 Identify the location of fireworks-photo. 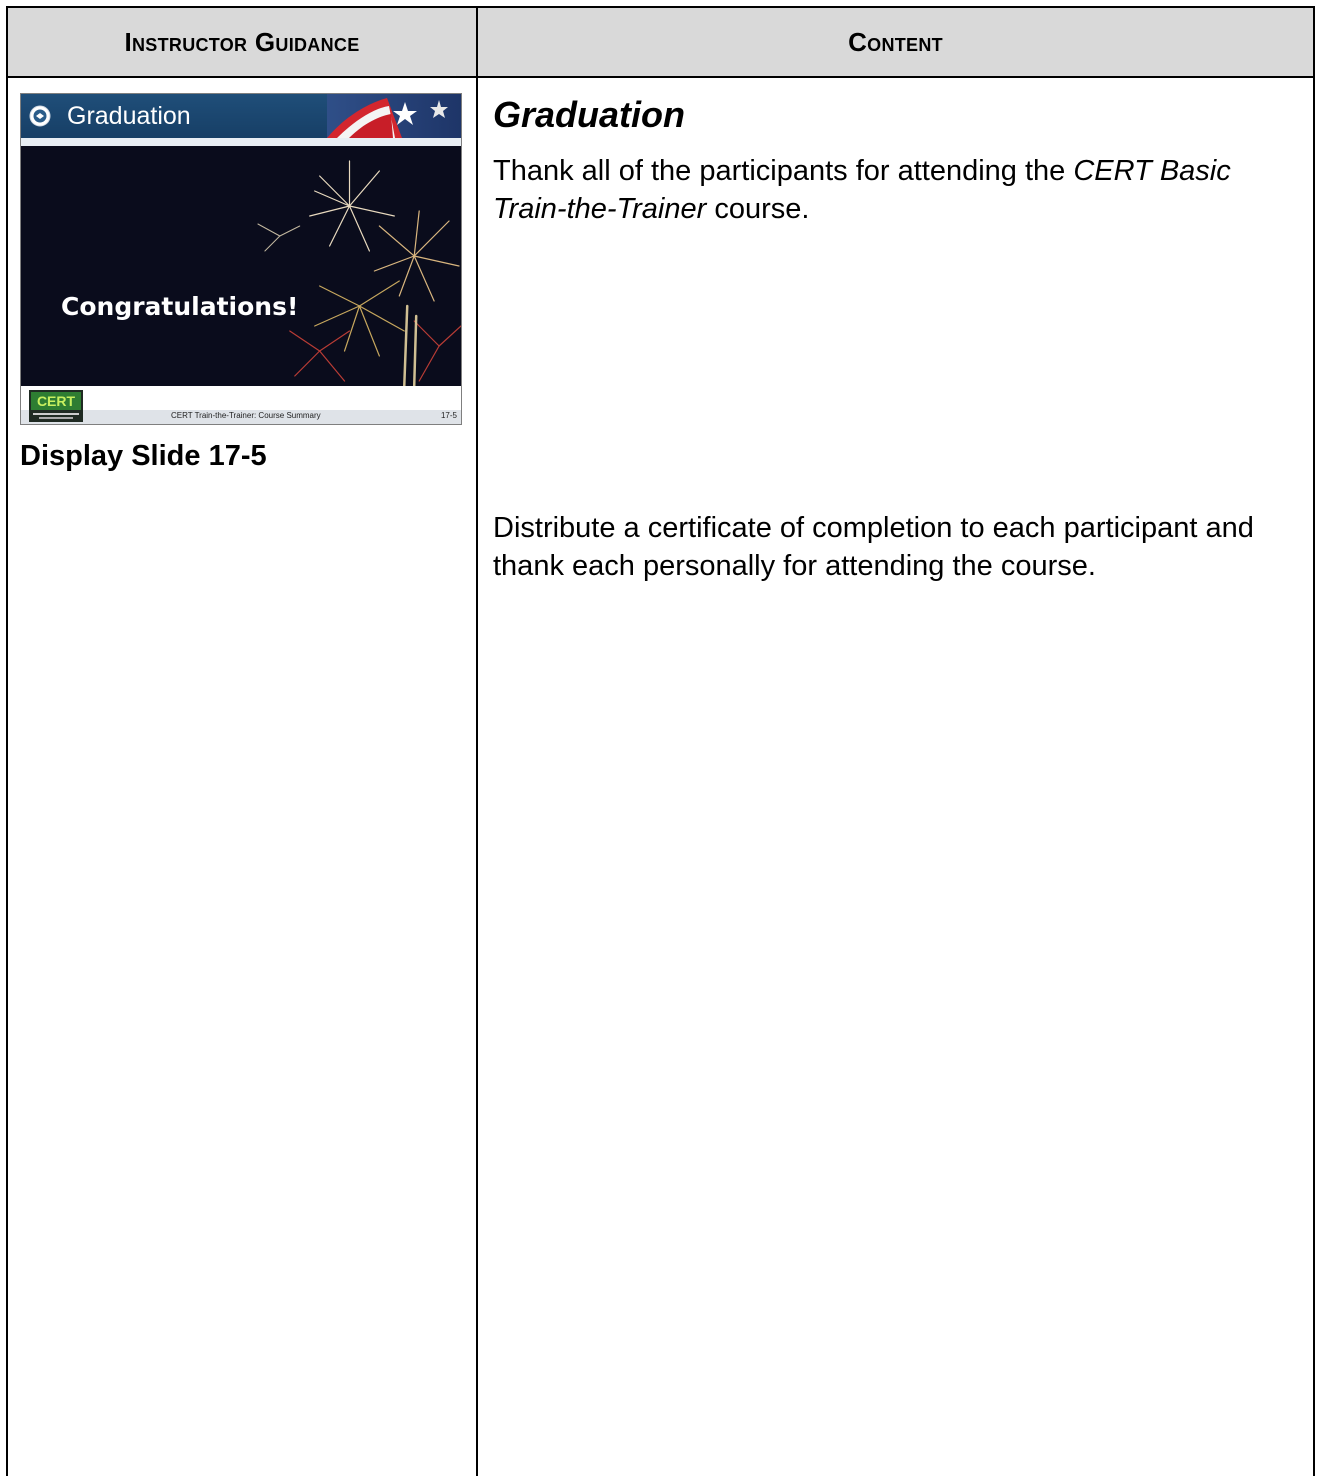
(241, 266).